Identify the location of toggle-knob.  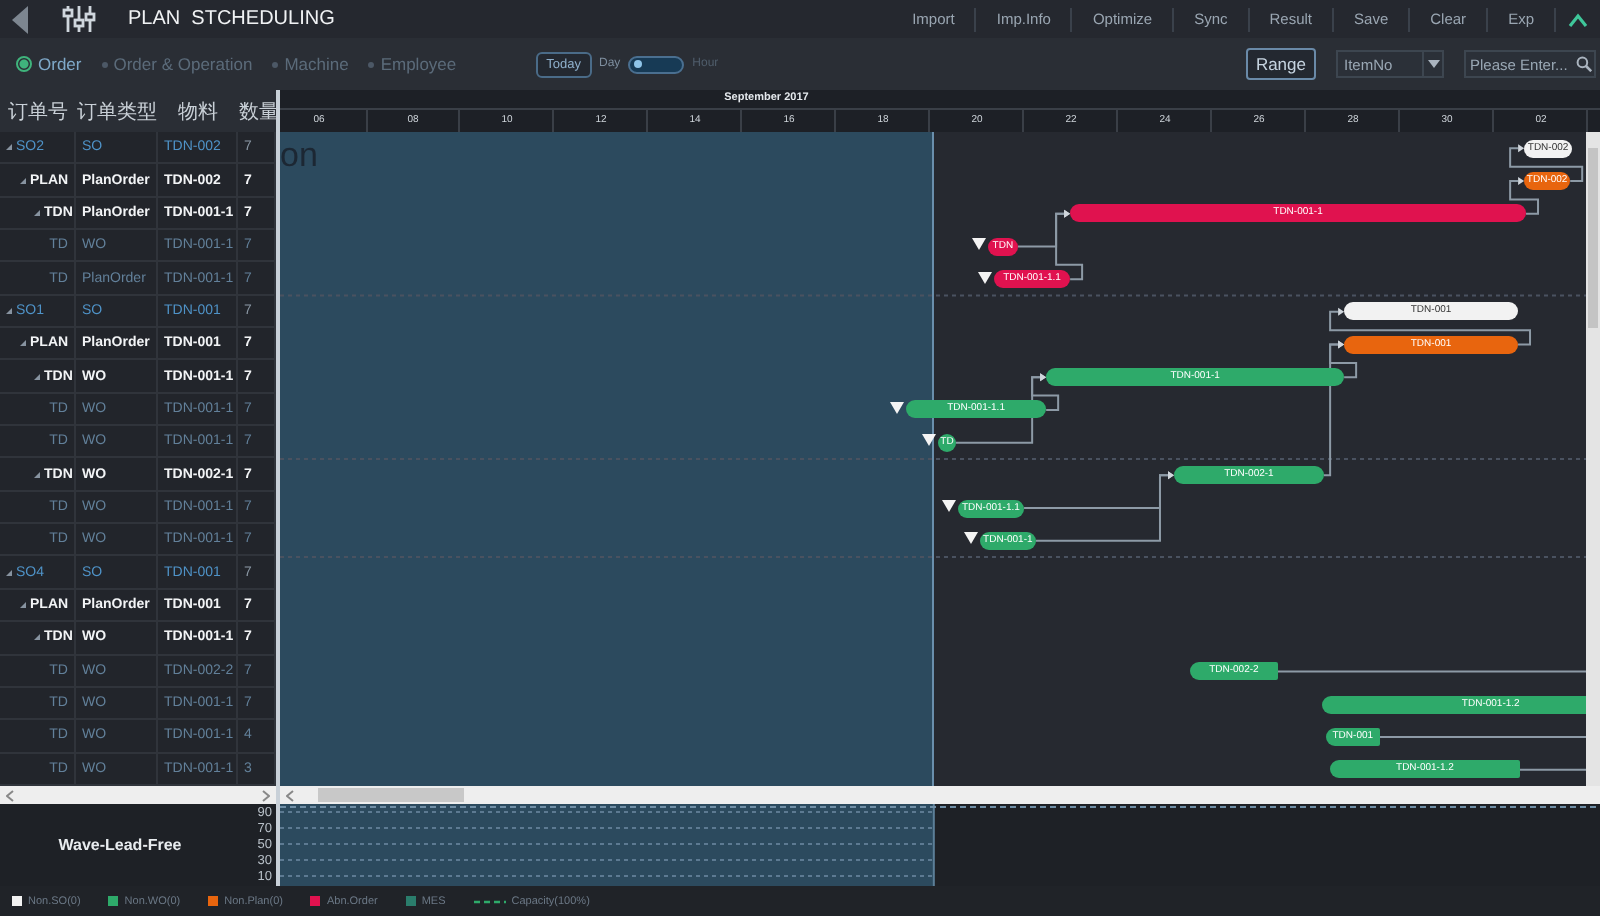
(638, 64).